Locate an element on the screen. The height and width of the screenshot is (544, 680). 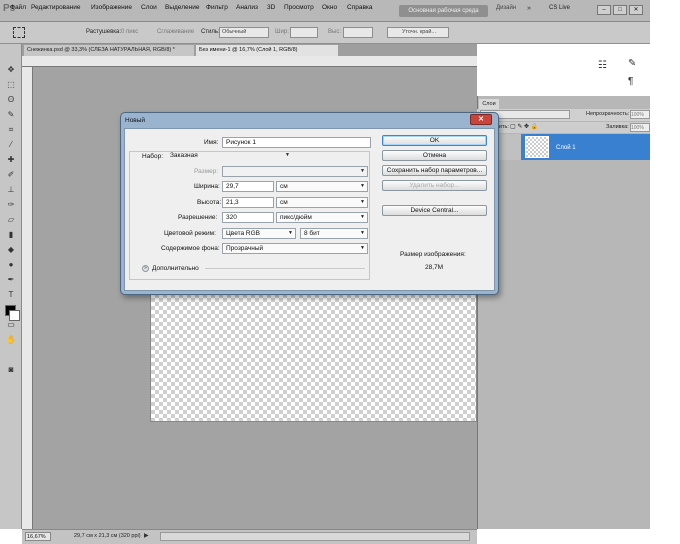
paragraph-panel-icon: ¶ is located at coordinates (630, 81).